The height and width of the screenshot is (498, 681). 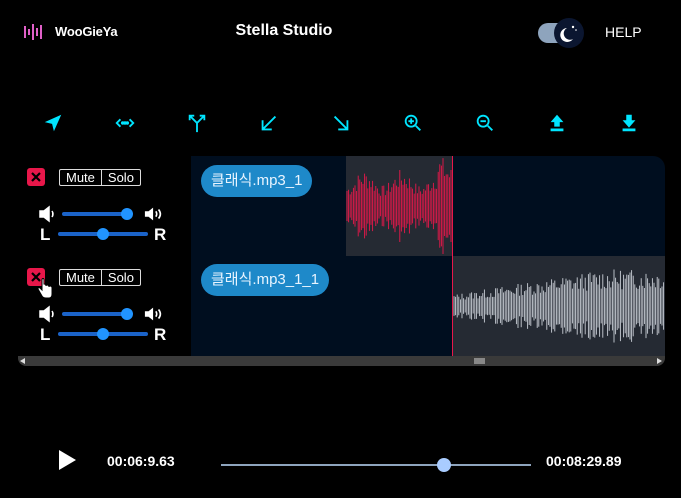 What do you see at coordinates (257, 181) in the screenshot?
I see `clip-label: 클래식.mp3_1` at bounding box center [257, 181].